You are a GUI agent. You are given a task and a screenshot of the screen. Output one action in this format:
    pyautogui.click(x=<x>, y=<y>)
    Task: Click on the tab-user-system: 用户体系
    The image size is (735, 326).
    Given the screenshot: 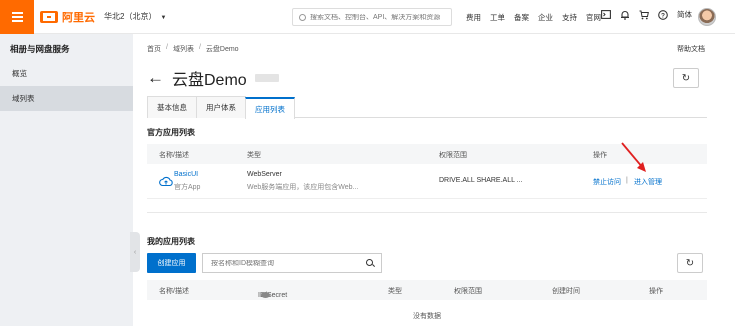 What is the action you would take?
    pyautogui.click(x=221, y=107)
    